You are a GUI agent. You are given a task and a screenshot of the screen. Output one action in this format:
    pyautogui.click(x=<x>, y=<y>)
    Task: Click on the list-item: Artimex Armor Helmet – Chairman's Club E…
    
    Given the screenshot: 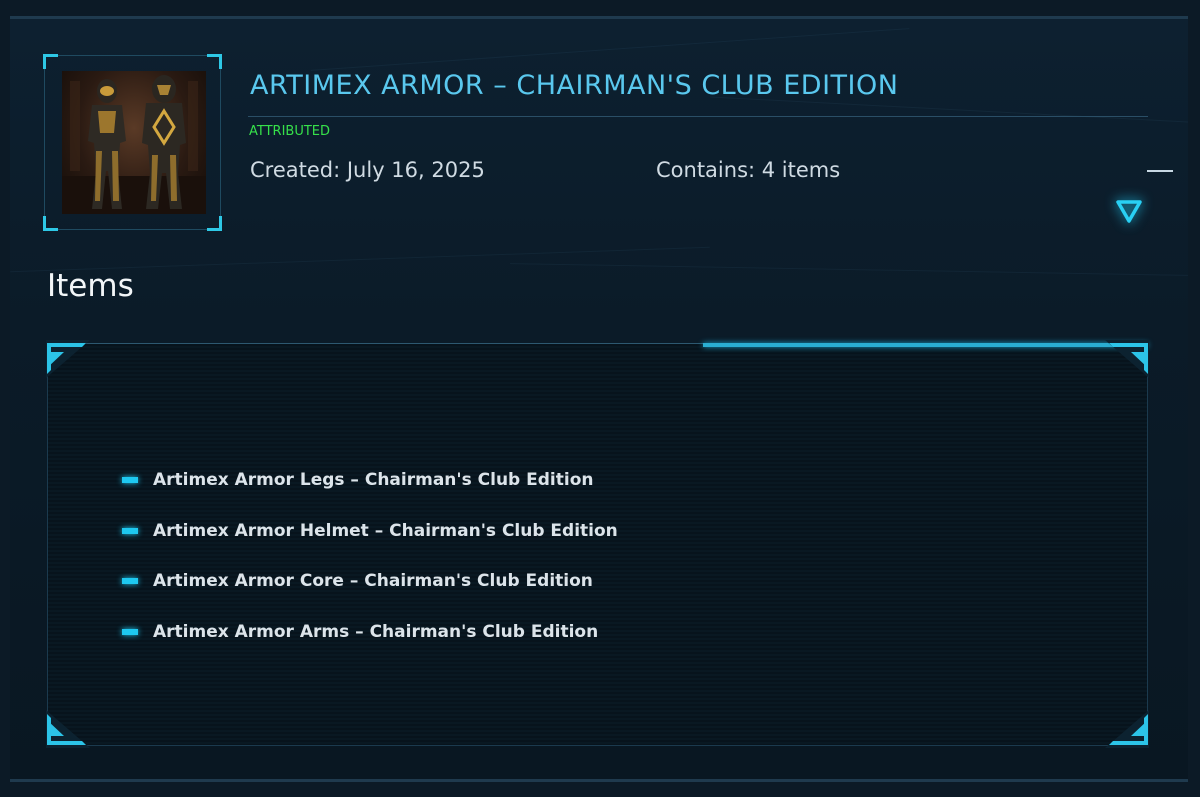 What is the action you would take?
    pyautogui.click(x=370, y=531)
    